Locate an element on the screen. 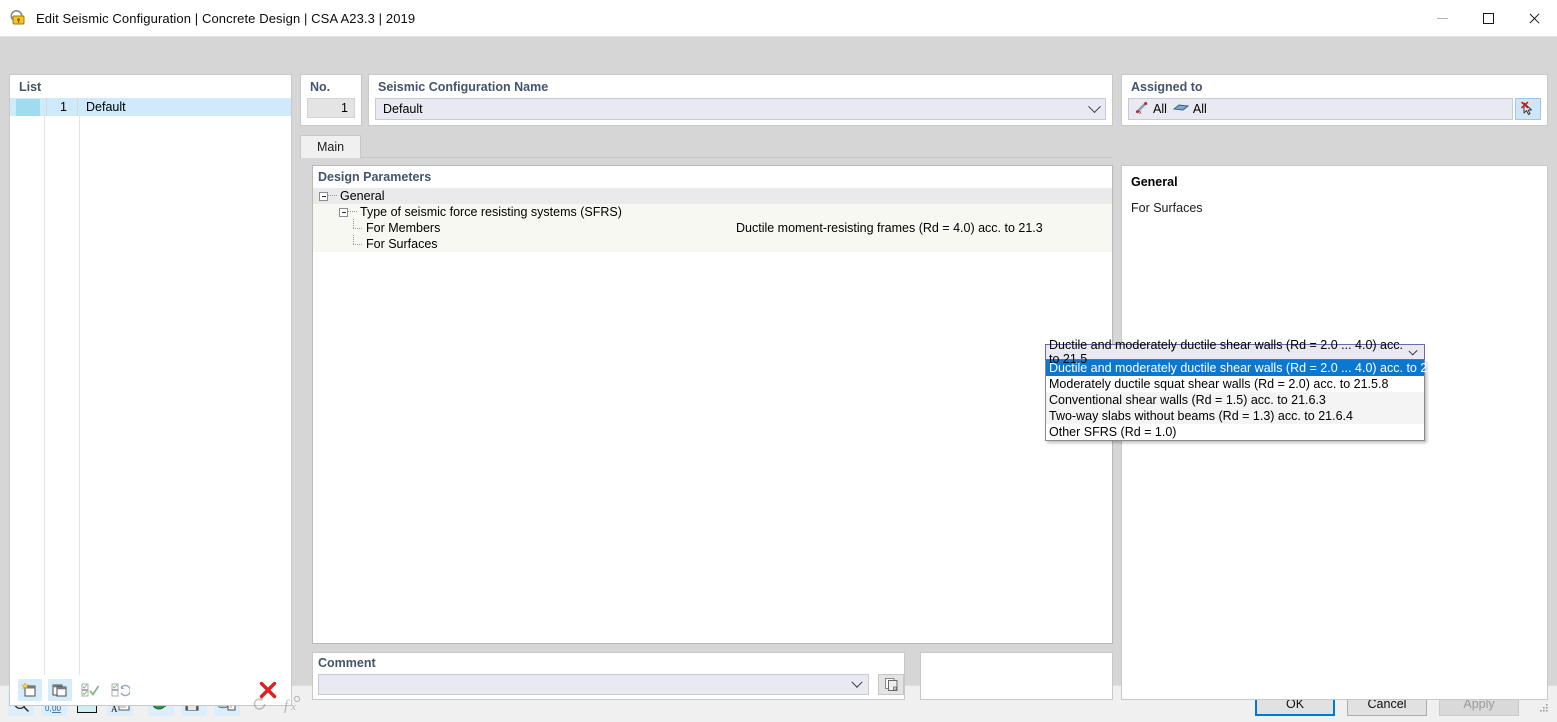 The height and width of the screenshot is (722, 1557). maximize-icon is located at coordinates (1488, 18).